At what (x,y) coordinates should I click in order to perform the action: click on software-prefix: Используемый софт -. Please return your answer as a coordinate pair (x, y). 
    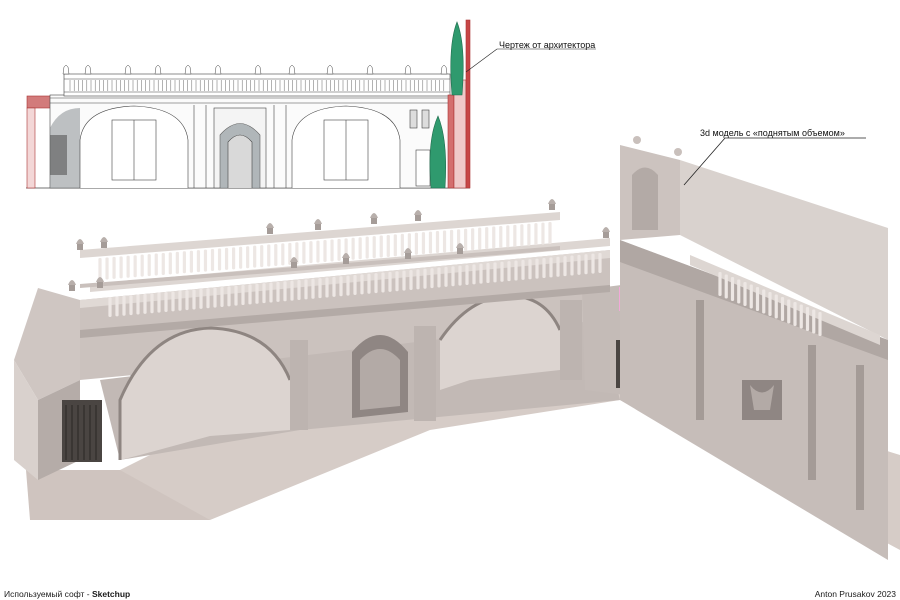
    Looking at the image, I should click on (48, 594).